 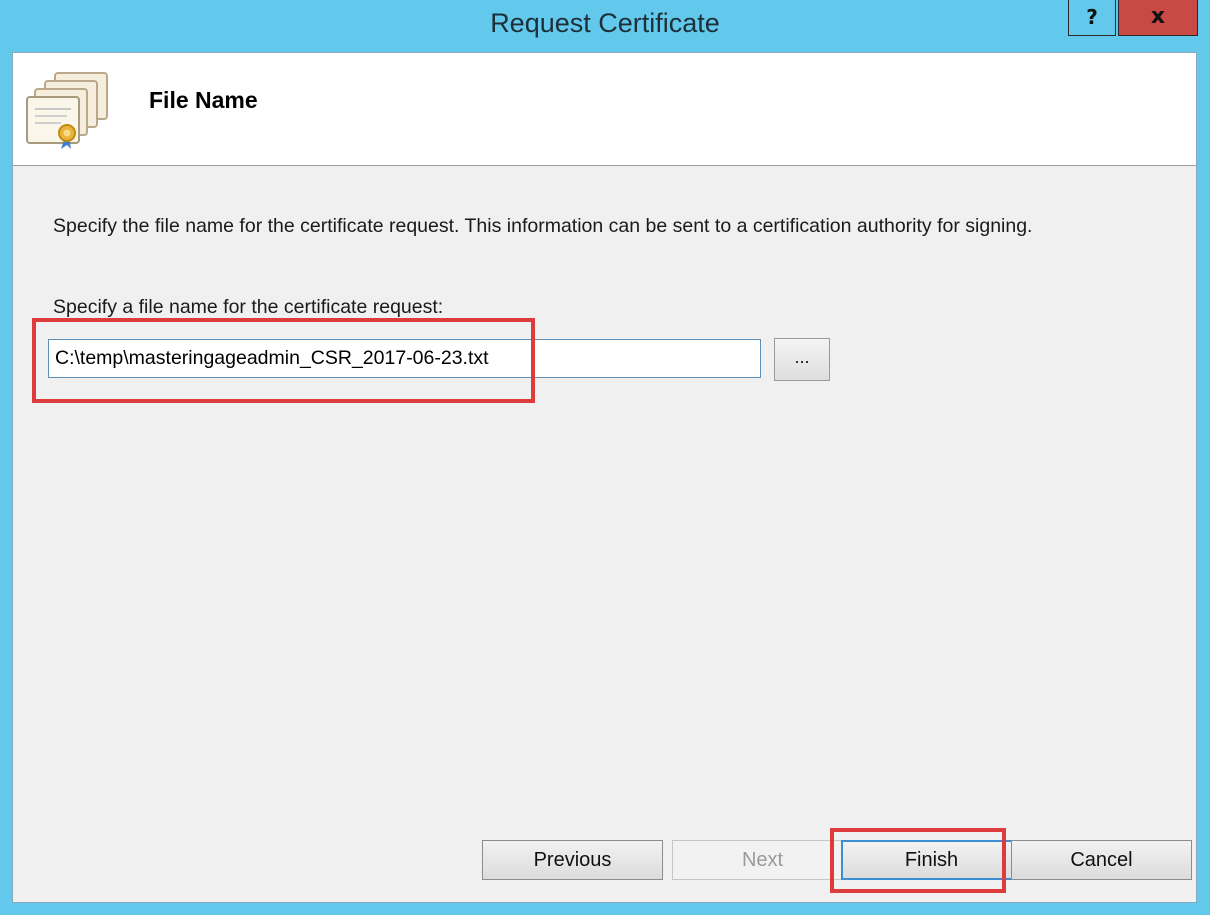 I want to click on wizard-header: File Name, so click(x=604, y=109).